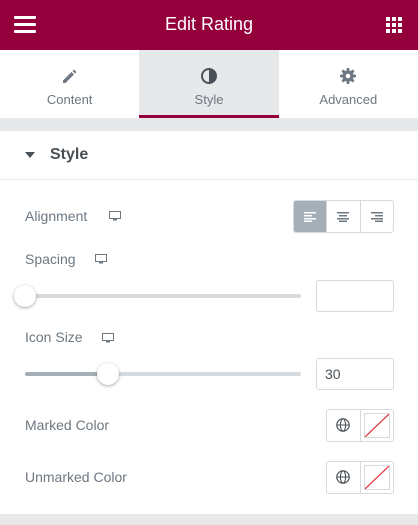 The width and height of the screenshot is (418, 525). I want to click on unmarked-color-picker, so click(377, 477).